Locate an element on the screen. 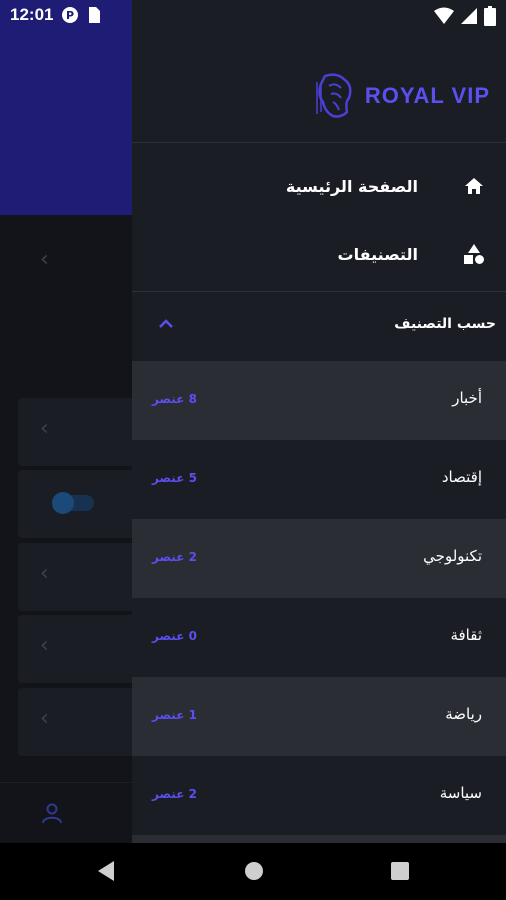 The image size is (506, 900). battery-icon is located at coordinates (490, 16).